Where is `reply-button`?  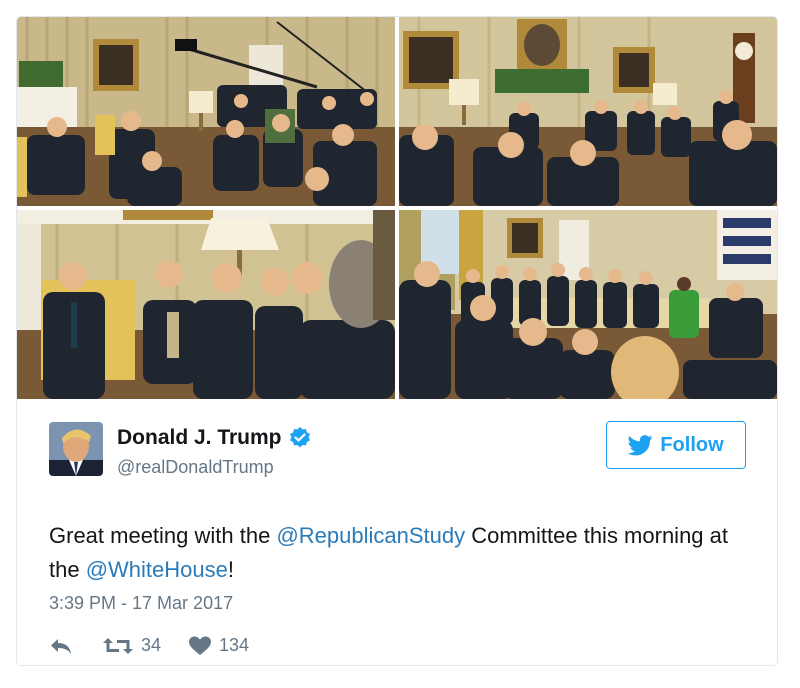
reply-button is located at coordinates (61, 646).